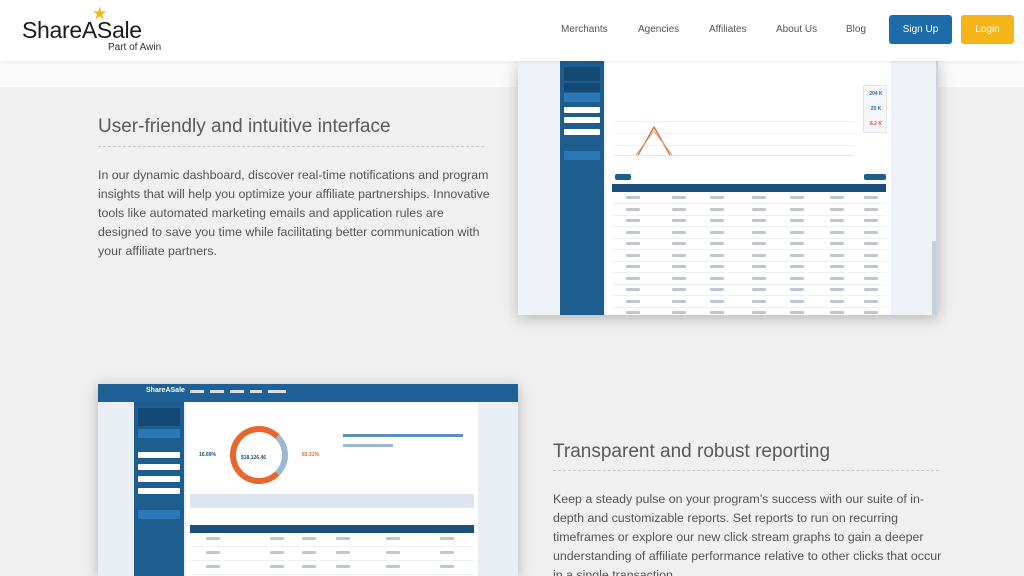 The width and height of the screenshot is (1024, 576). What do you see at coordinates (658, 29) in the screenshot?
I see `nav-agencies: Agencies` at bounding box center [658, 29].